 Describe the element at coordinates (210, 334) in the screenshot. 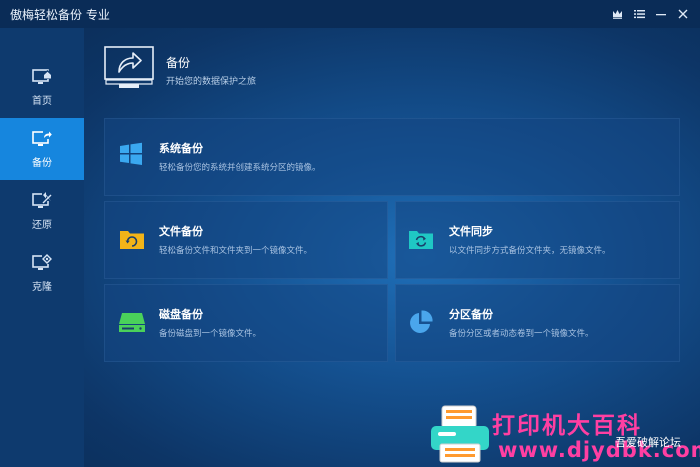

I see `card-description: 备份磁盘到一个镜像文件。` at that location.